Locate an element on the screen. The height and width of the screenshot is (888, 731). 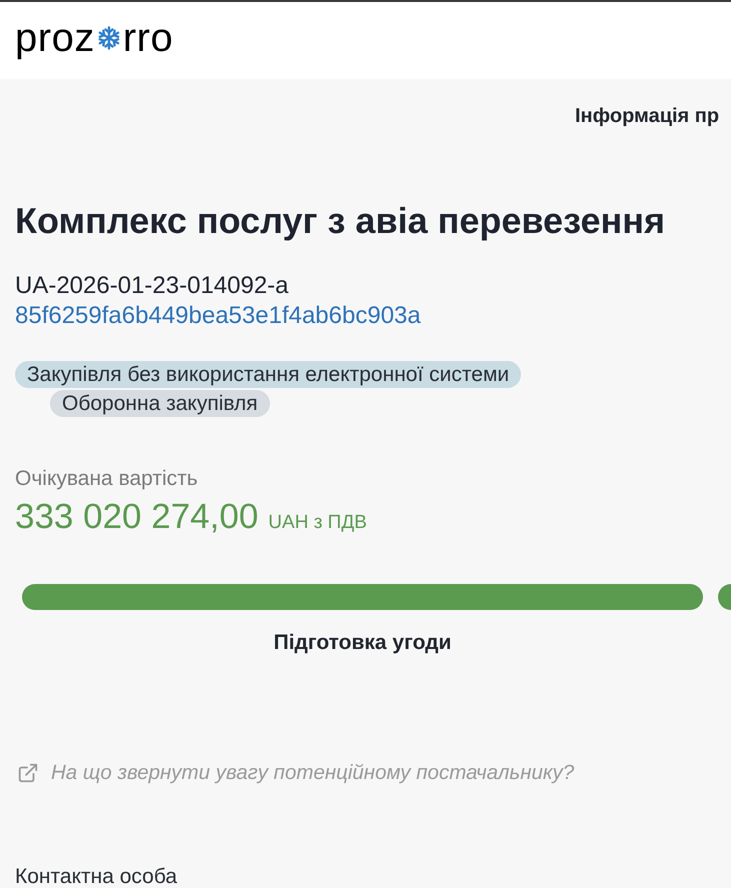
currency-label: UAH з ПДВ is located at coordinates (317, 523).